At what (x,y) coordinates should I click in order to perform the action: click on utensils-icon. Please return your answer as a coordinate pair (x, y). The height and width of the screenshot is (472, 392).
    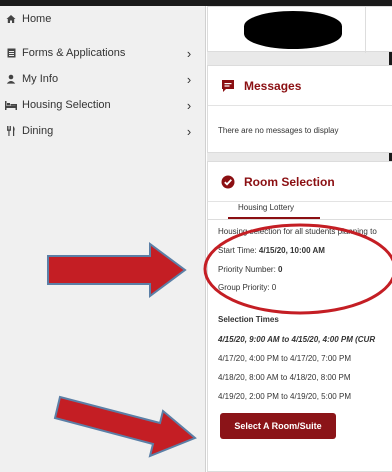
    Looking at the image, I should click on (11, 131).